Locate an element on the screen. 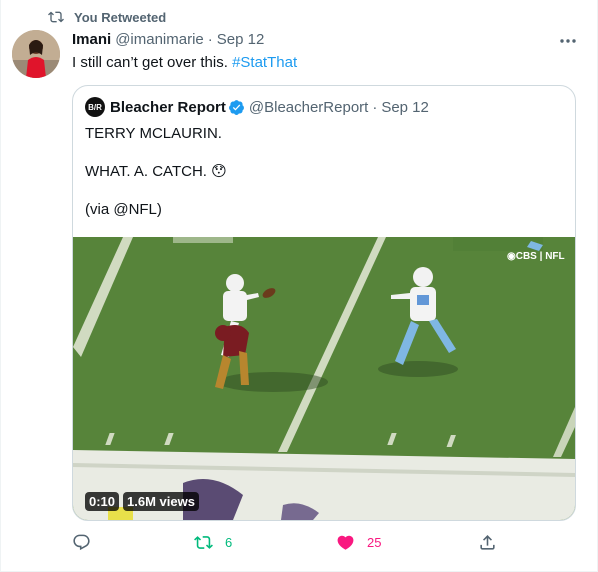 The width and height of the screenshot is (598, 572). heart-icon is located at coordinates (345, 542).